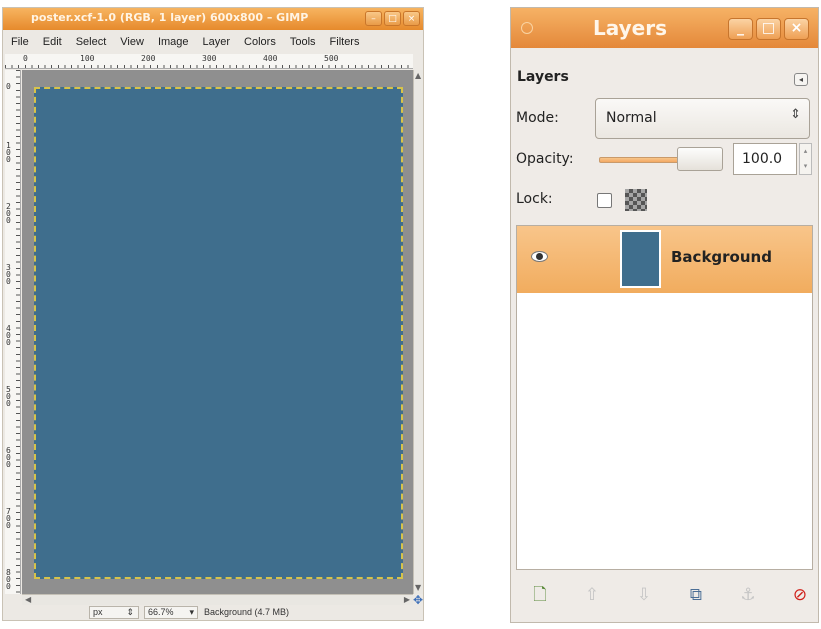 The image size is (821, 629). What do you see at coordinates (592, 595) in the screenshot?
I see `raise-layer-icon: ⇧` at bounding box center [592, 595].